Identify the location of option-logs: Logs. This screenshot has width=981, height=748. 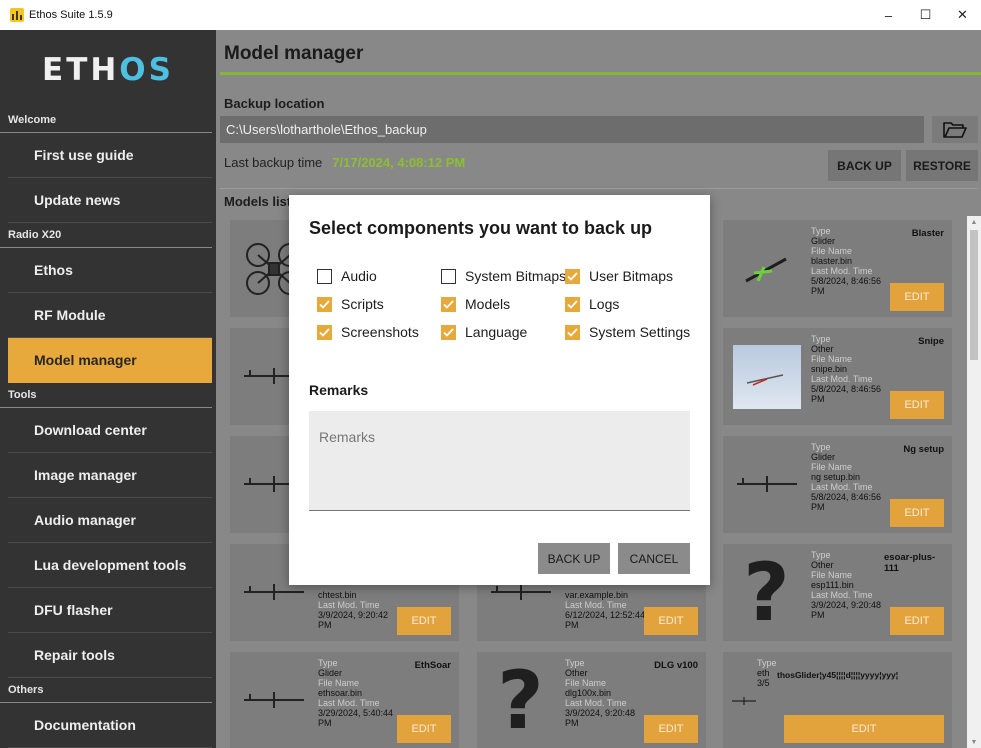
(592, 304).